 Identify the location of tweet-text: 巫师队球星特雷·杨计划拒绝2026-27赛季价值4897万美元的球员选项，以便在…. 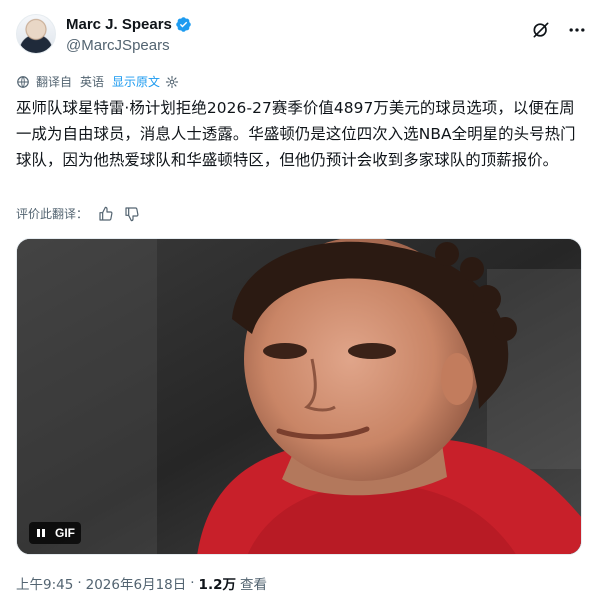
(296, 134).